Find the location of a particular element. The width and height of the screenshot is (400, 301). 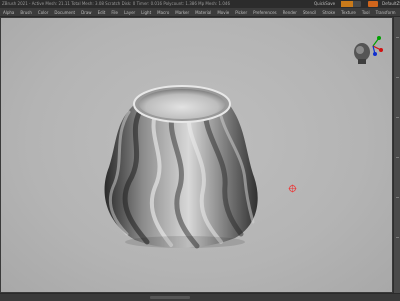

menu-item-transform: Transform is located at coordinates (386, 12).